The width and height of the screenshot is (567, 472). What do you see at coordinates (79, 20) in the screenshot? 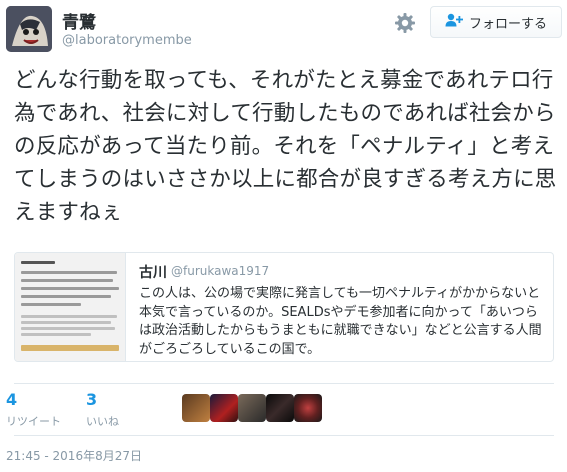
I see `display-name: 青鷺` at bounding box center [79, 20].